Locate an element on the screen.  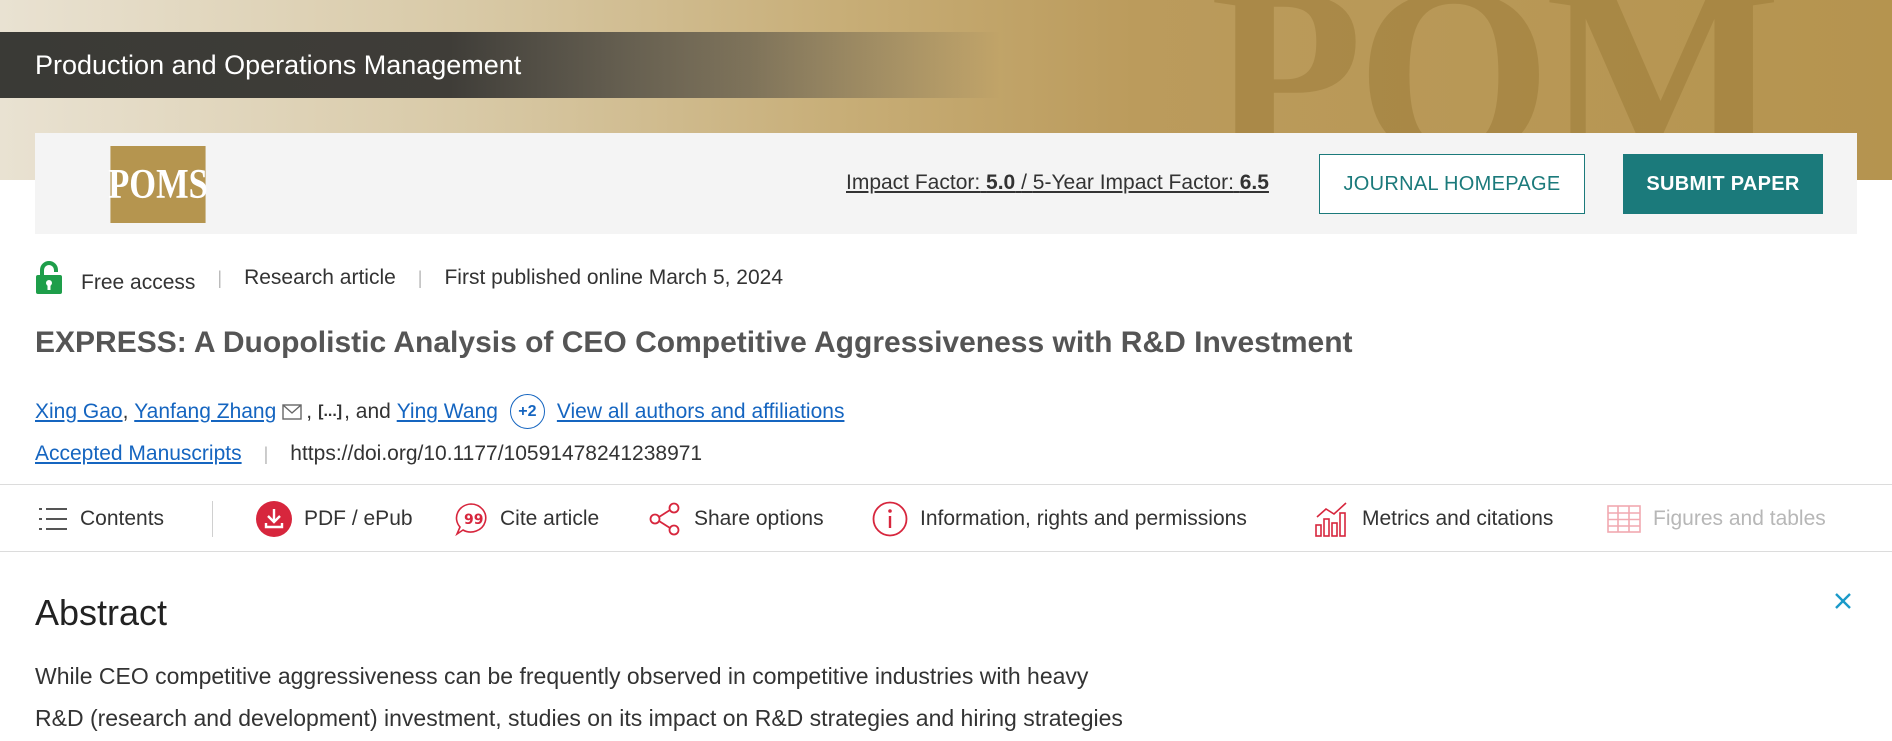
journal-title-strip: Production and Operations Management is located at coordinates (500, 65).